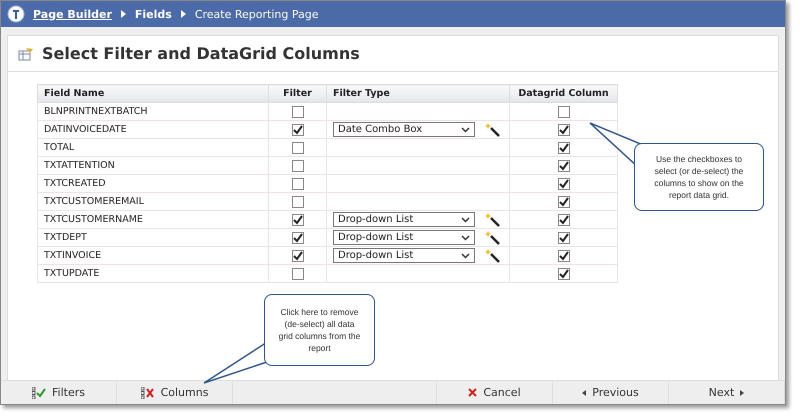 The height and width of the screenshot is (420, 800). Describe the element at coordinates (153, 183) in the screenshot. I see `field-name-cell: TXTCREATED` at that location.